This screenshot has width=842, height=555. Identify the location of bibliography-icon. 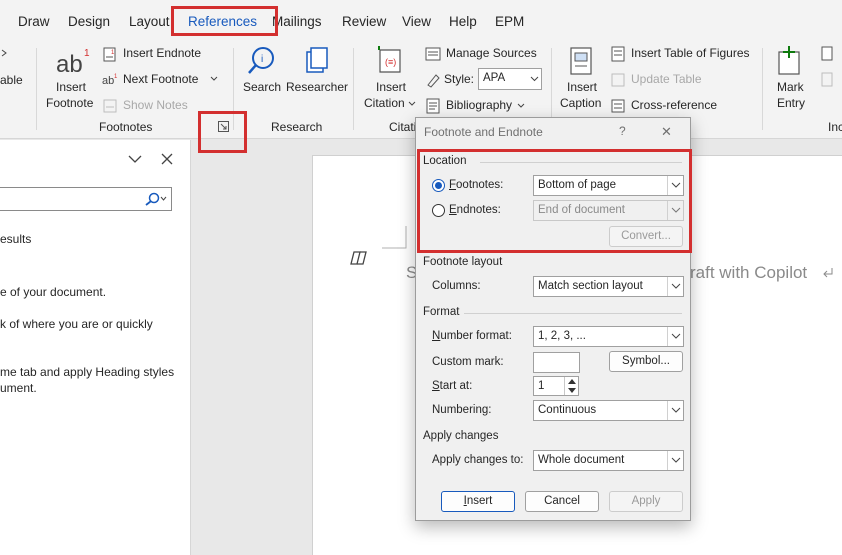
(433, 106).